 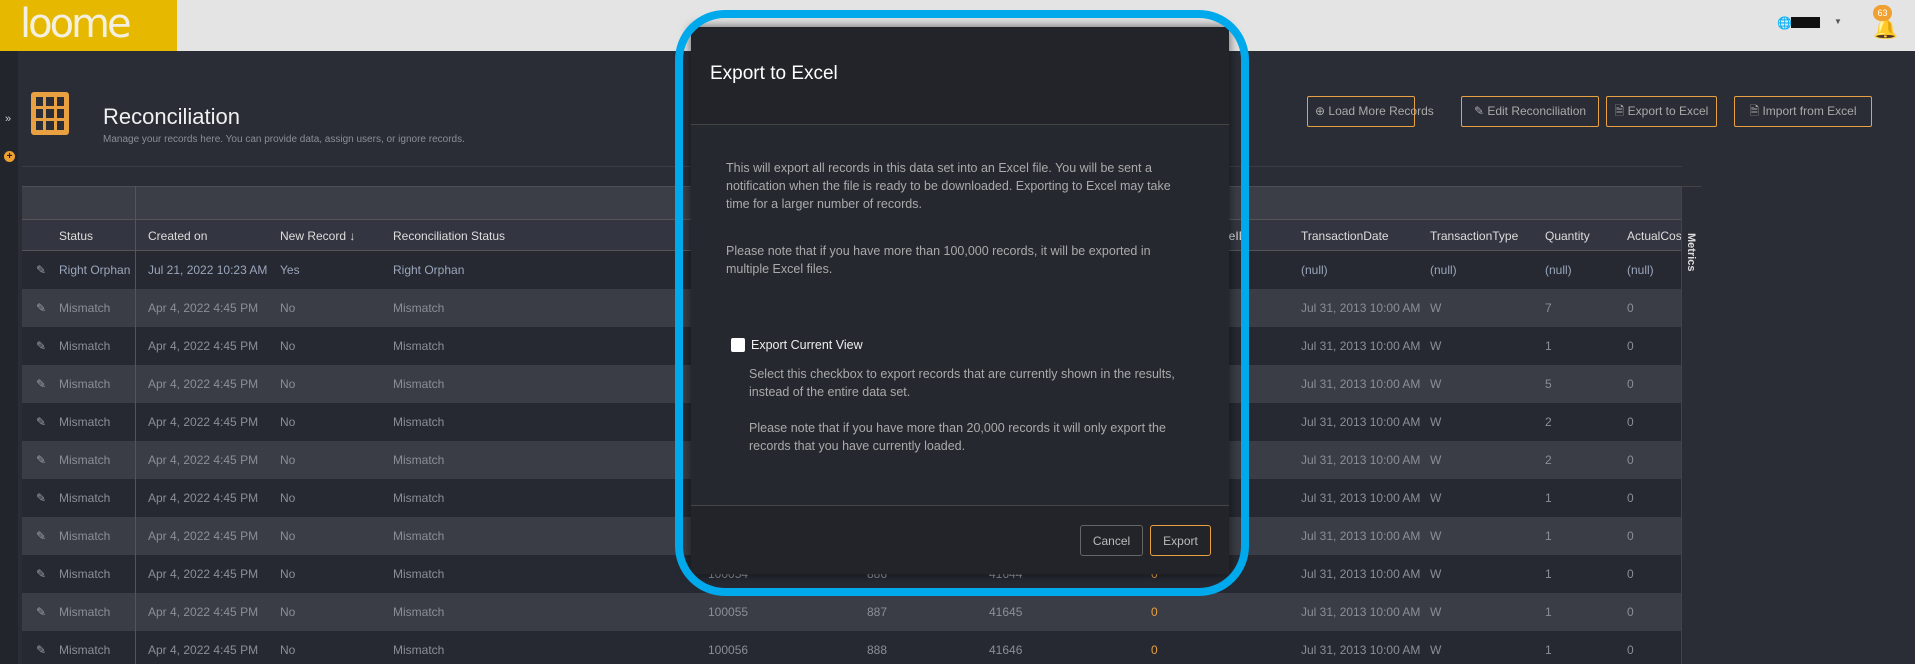 What do you see at coordinates (1474, 236) in the screenshot?
I see `column-header: TransactionType` at bounding box center [1474, 236].